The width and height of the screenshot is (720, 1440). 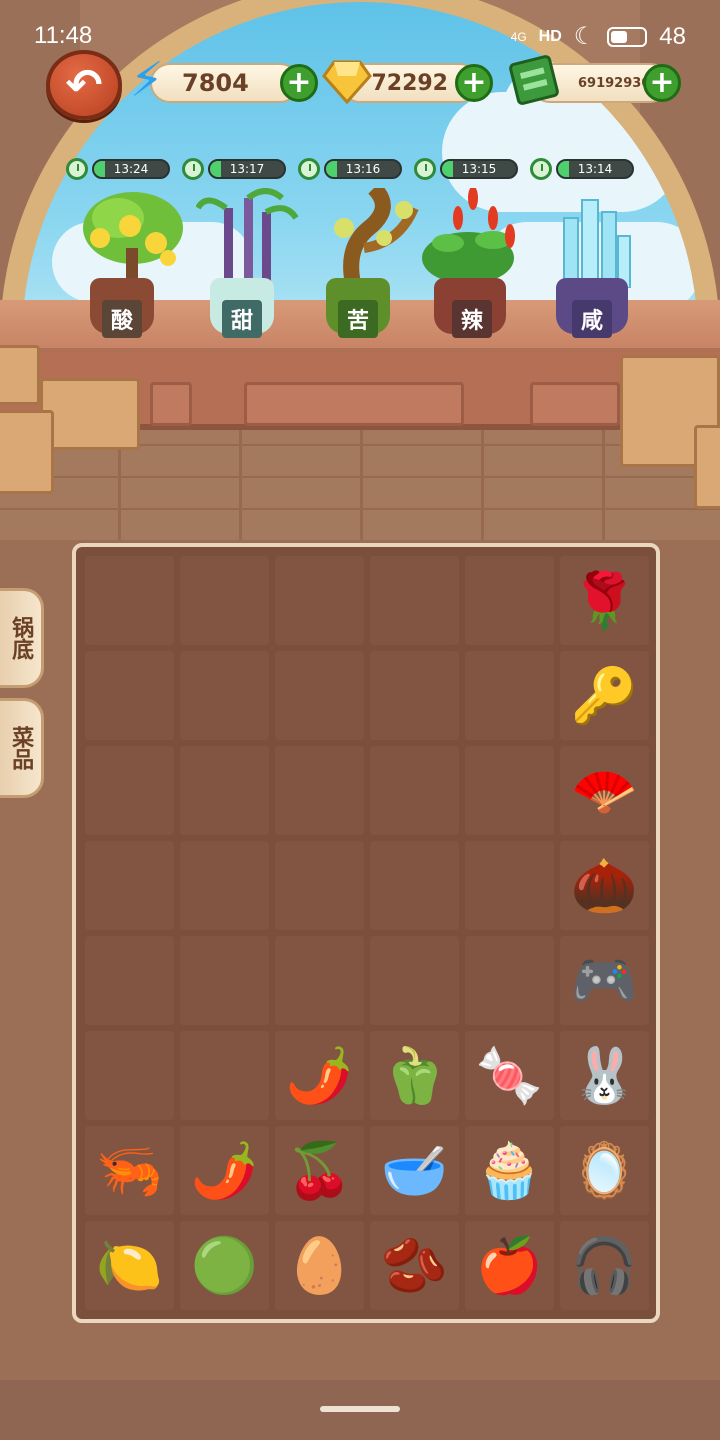 I want to click on salted-egg-icon: 🥚, so click(x=319, y=1265).